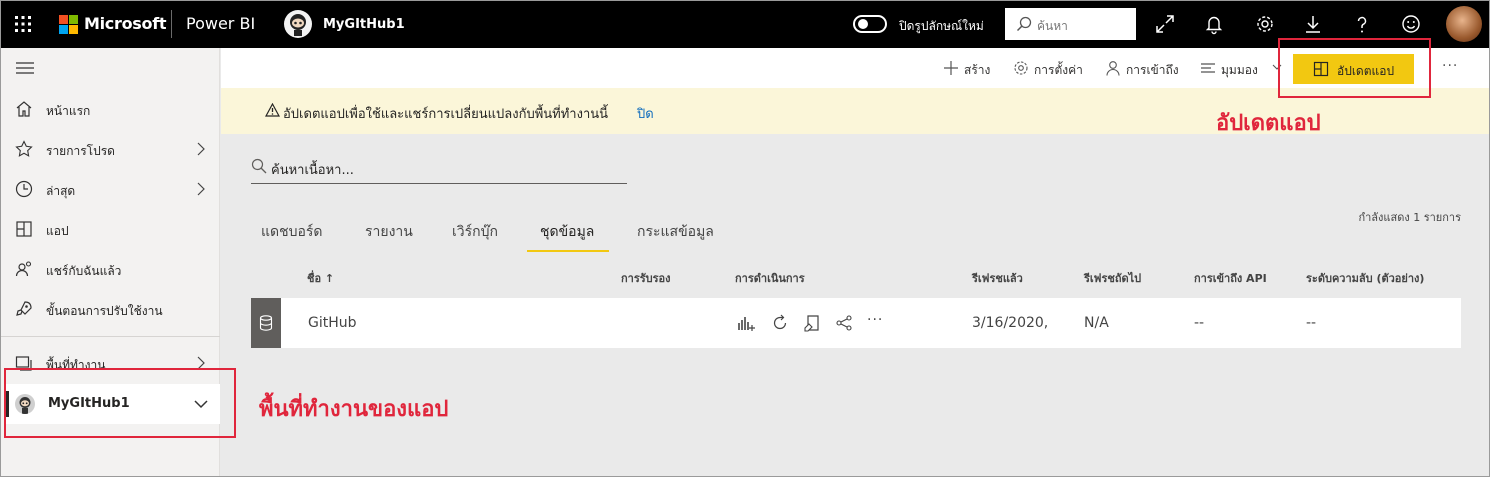  Describe the element at coordinates (220, 23) in the screenshot. I see `product-name: Power BI` at that location.